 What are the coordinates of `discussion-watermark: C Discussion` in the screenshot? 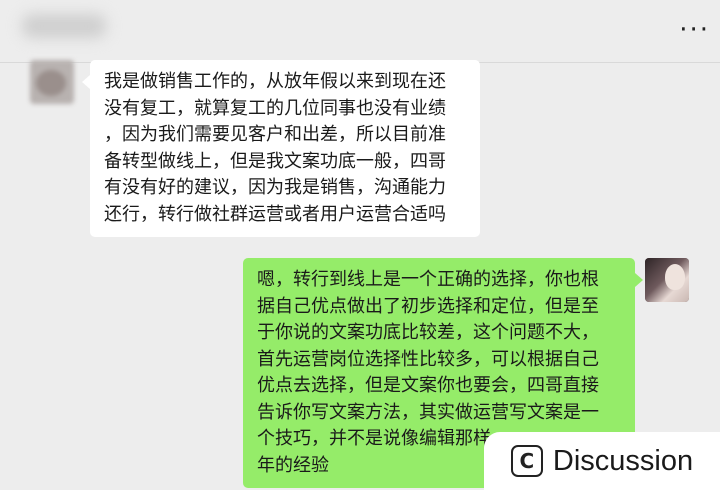 It's located at (602, 461).